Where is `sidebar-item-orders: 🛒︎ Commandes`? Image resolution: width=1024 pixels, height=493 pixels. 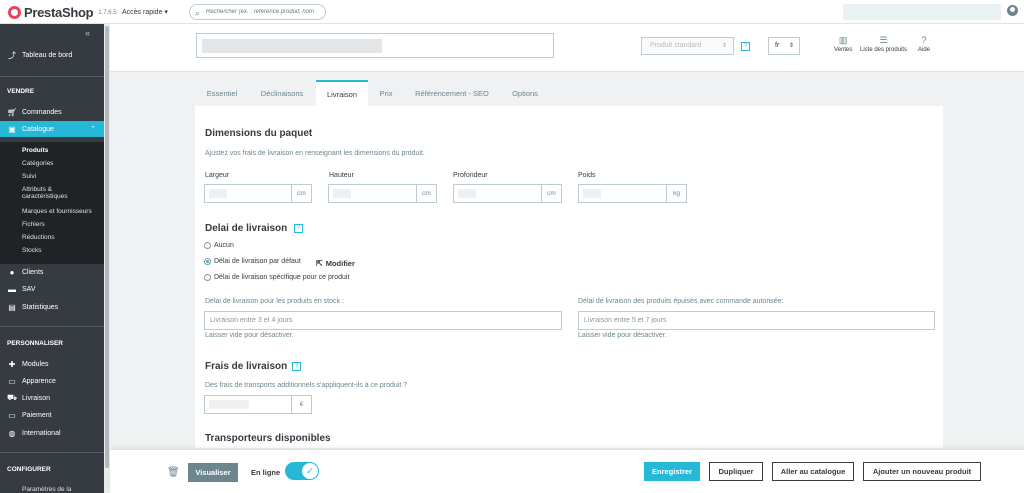
sidebar-item-orders: 🛒︎ Commandes is located at coordinates (52, 112).